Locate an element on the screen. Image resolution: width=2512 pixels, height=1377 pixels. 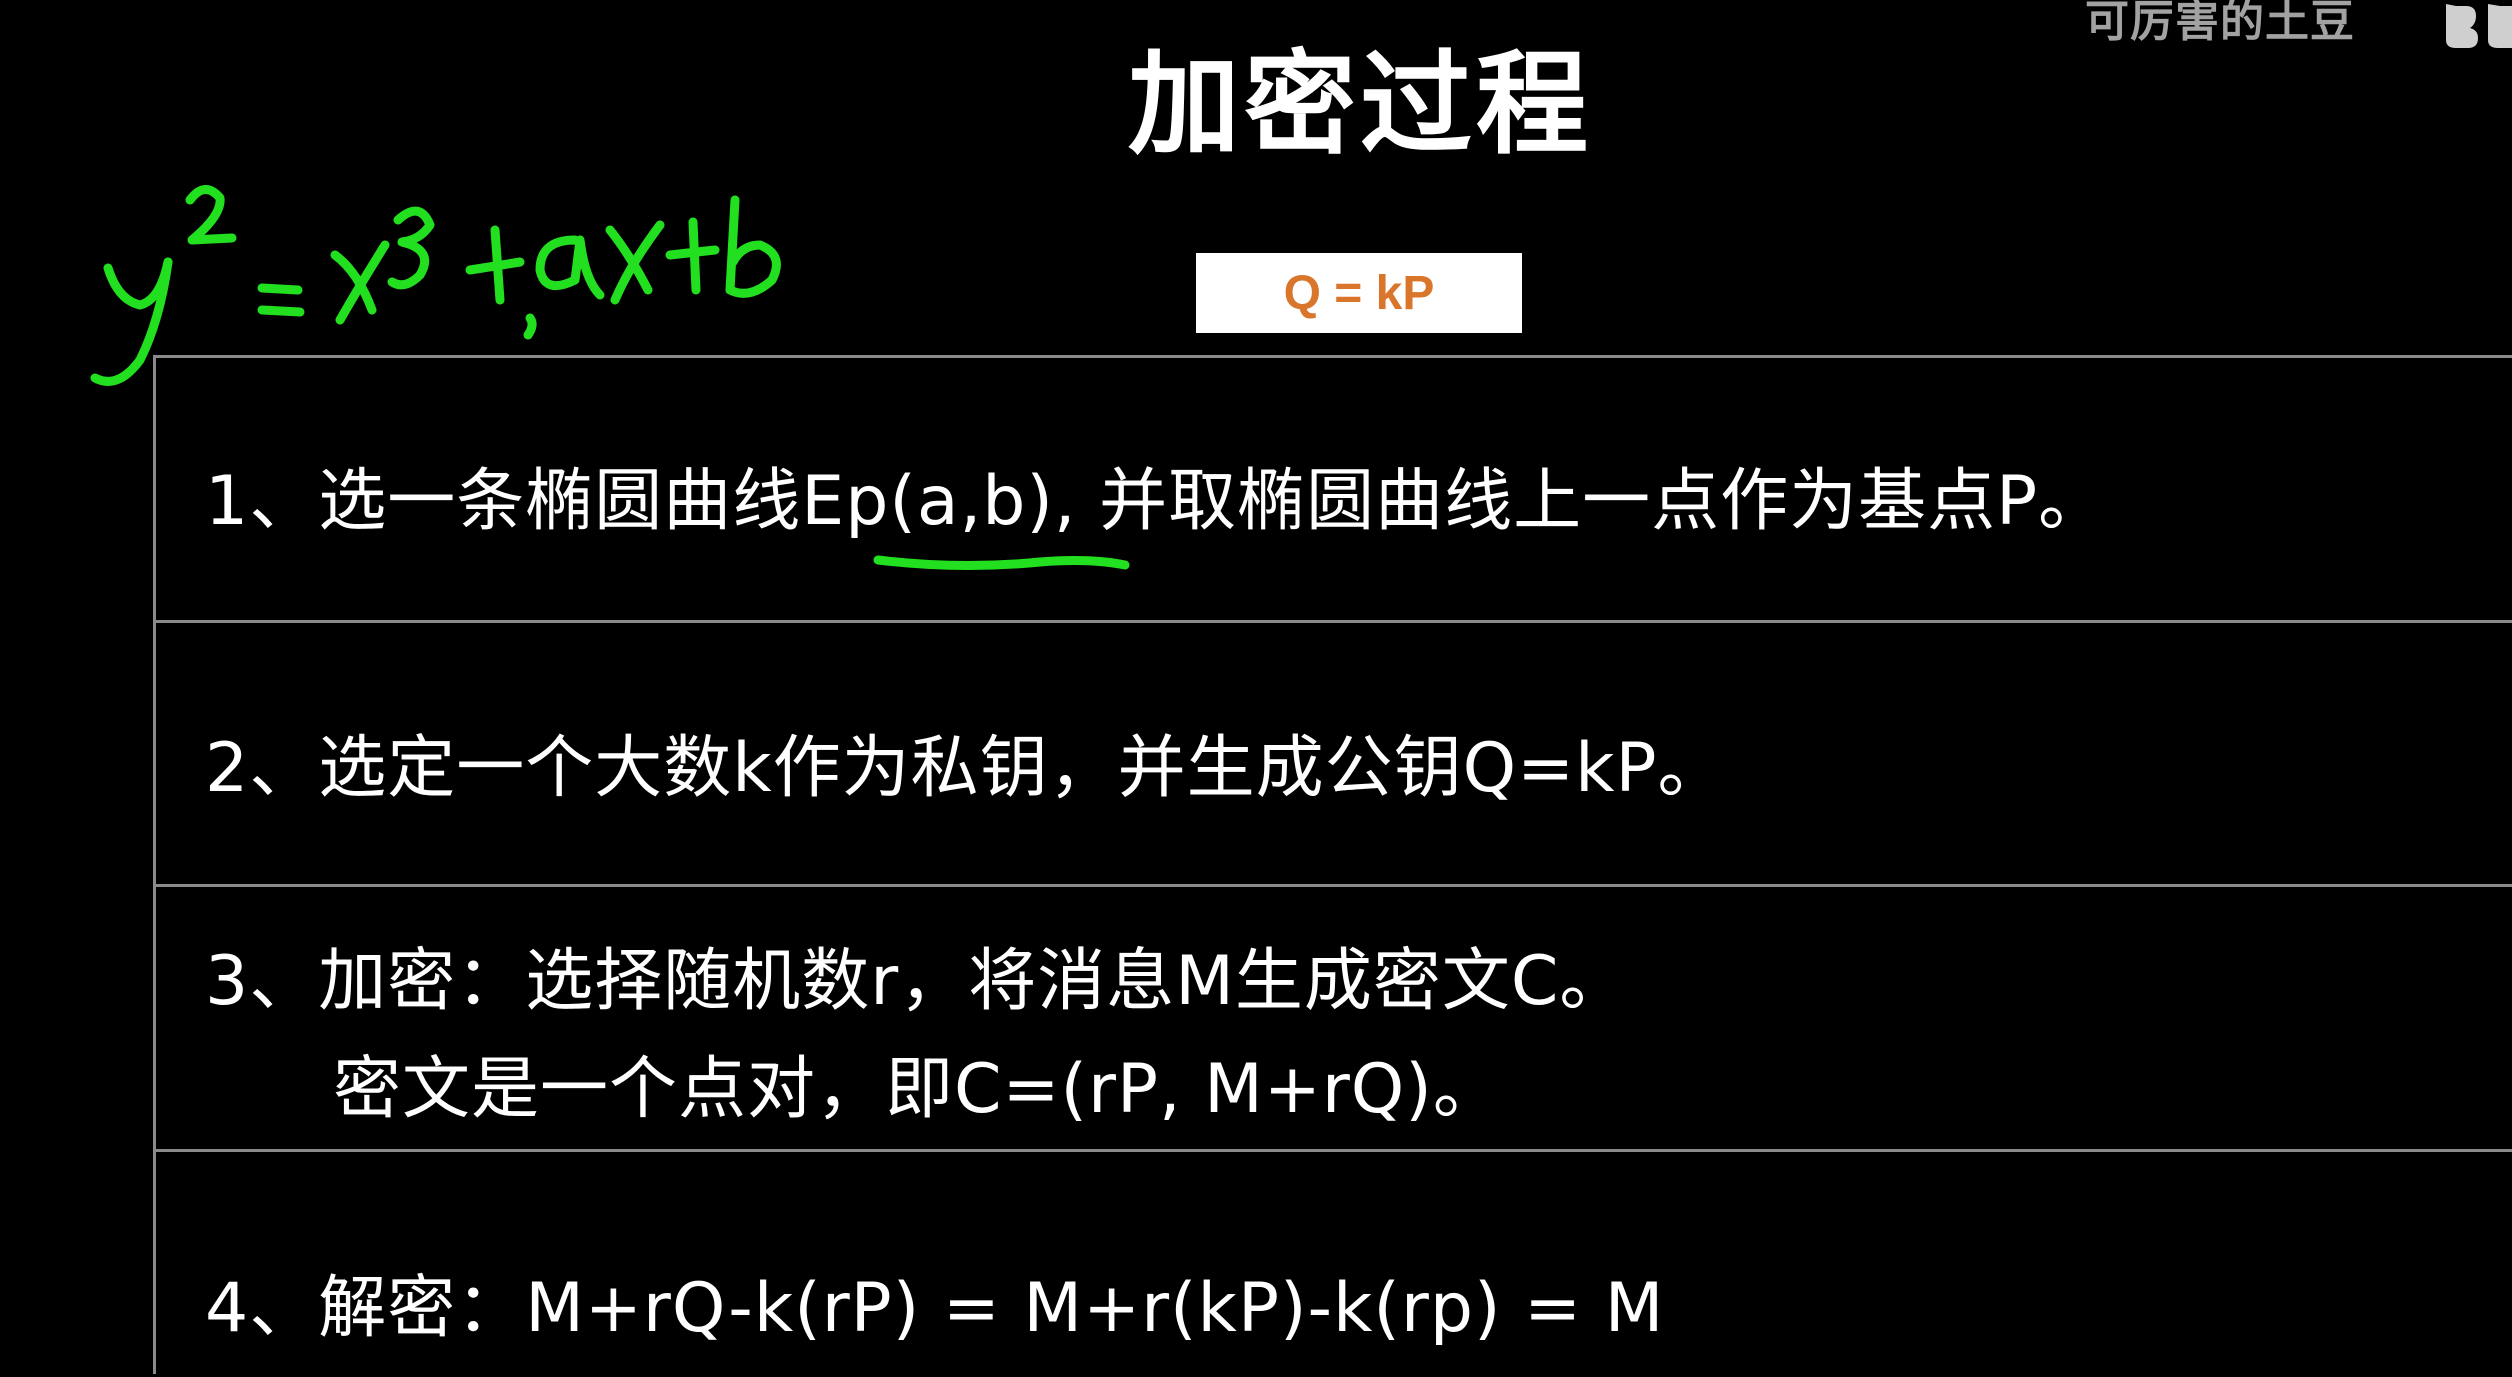
bilibili-logo-icon is located at coordinates (2479, 26).